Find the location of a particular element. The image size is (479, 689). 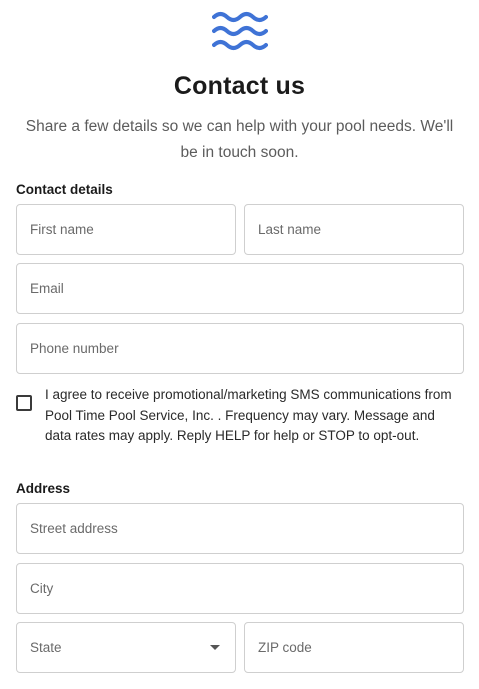

city-input is located at coordinates (240, 588).